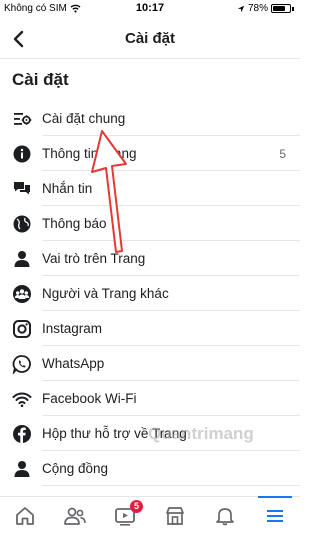 The width and height of the screenshot is (320, 535). What do you see at coordinates (150, 9) in the screenshot?
I see `status-bar: Không có SIM 10:17 78%` at bounding box center [150, 9].